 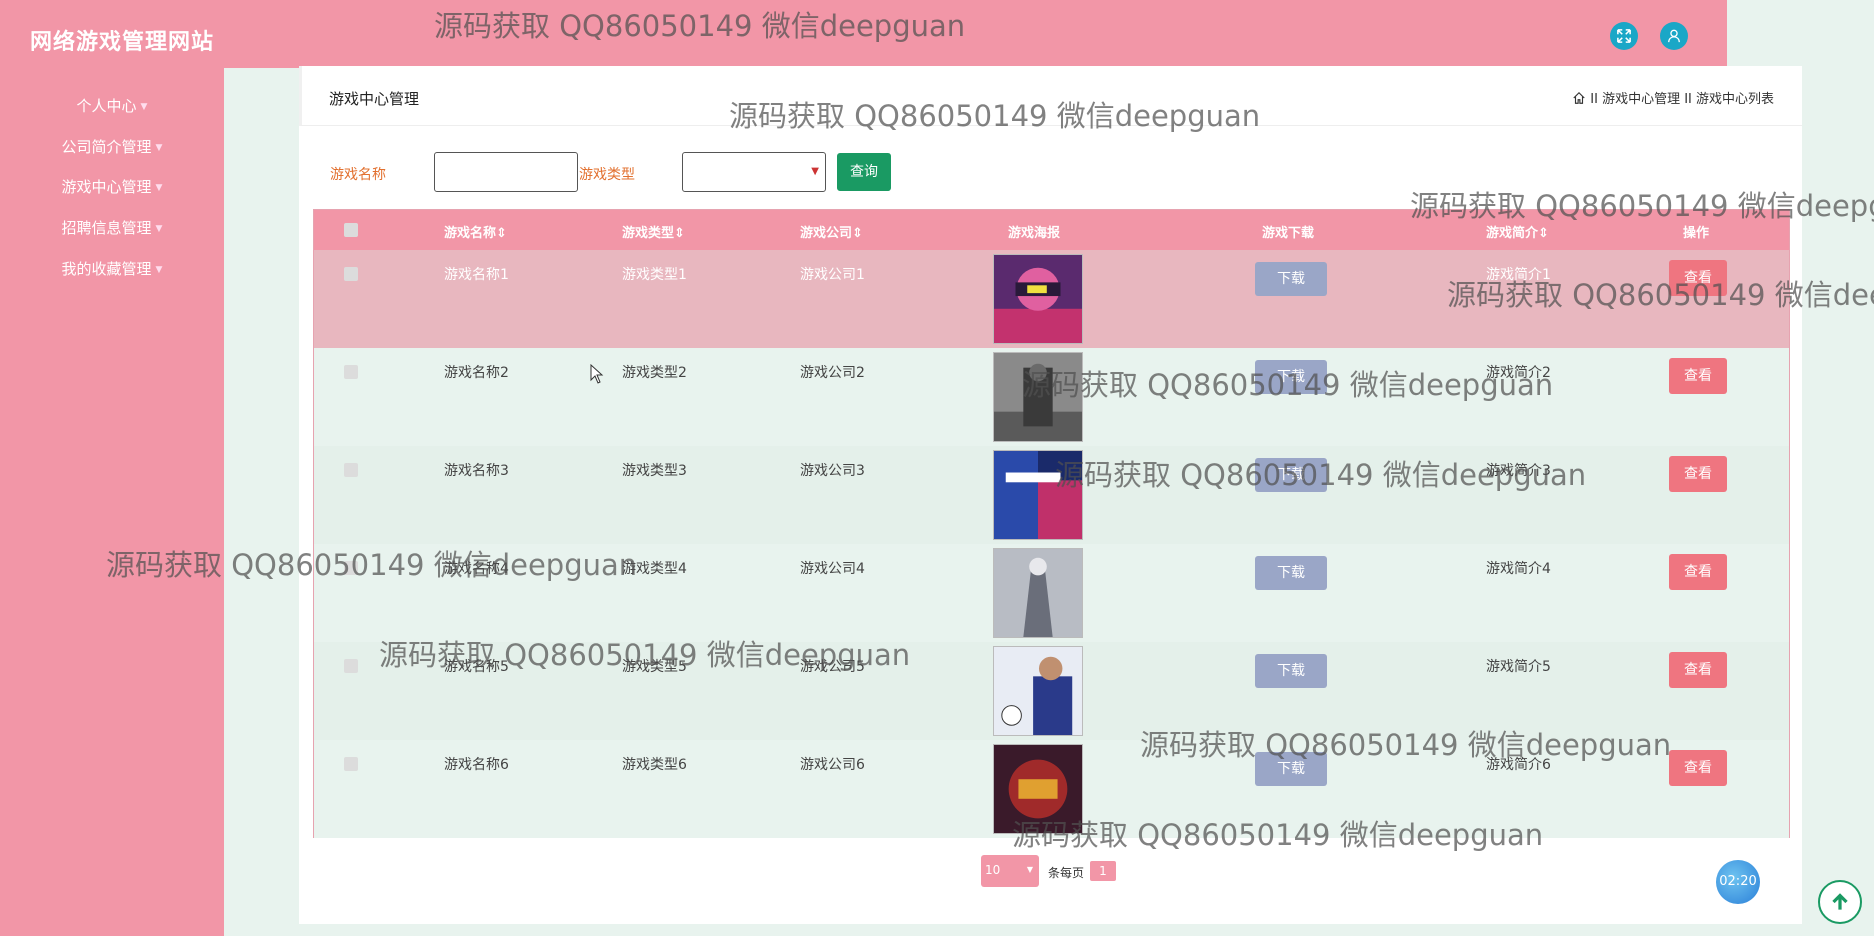 I want to click on column-header-action: 操作, so click(x=1696, y=233).